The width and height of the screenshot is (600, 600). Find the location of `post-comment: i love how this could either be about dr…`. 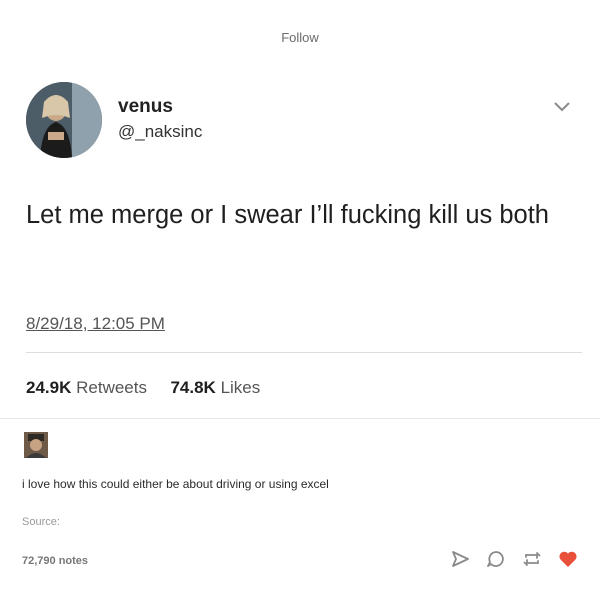

post-comment: i love how this could either be about dr… is located at coordinates (175, 484).